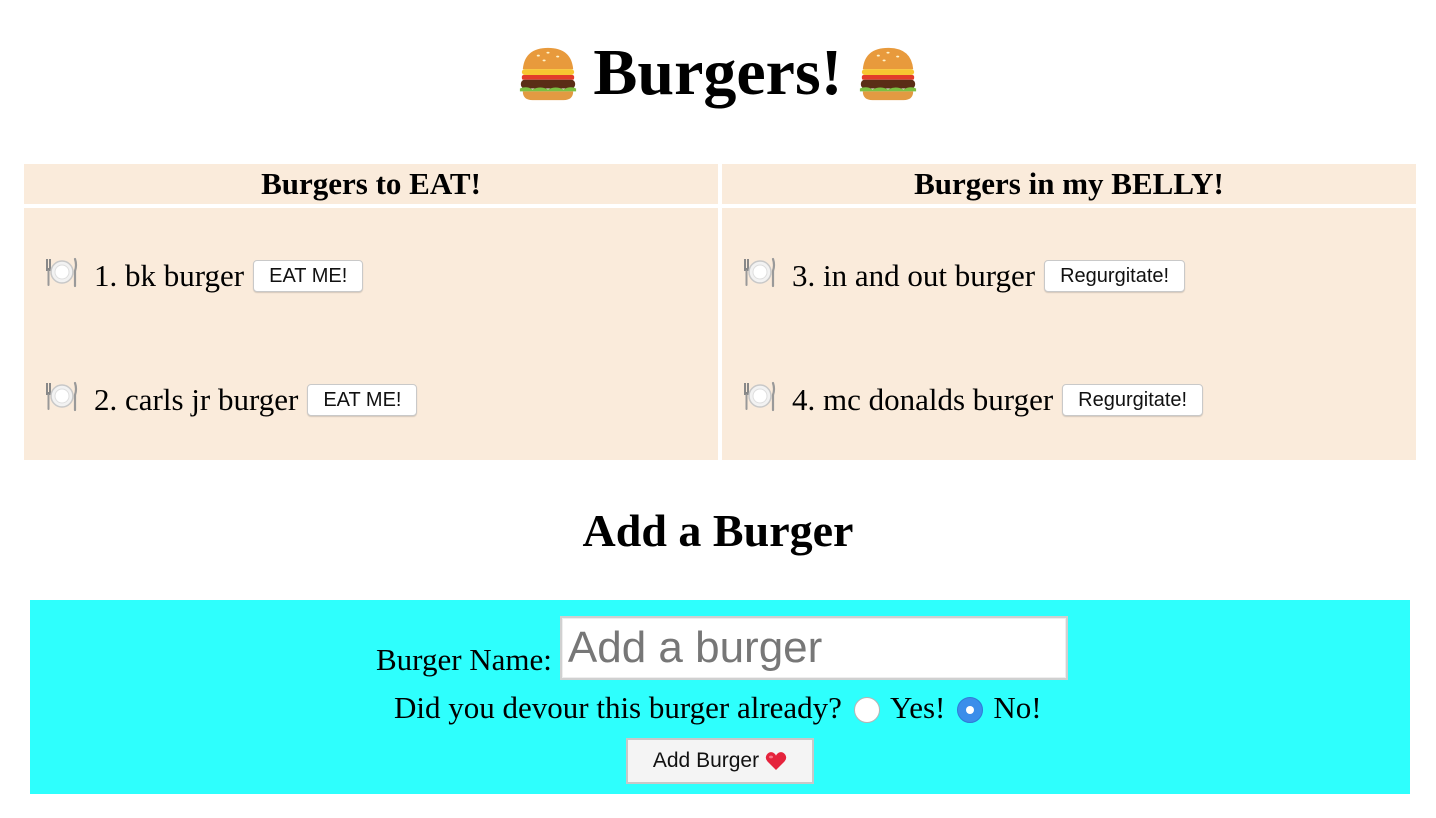 The width and height of the screenshot is (1436, 818). Describe the element at coordinates (169, 275) in the screenshot. I see `burger-name: 1. bk burger` at that location.